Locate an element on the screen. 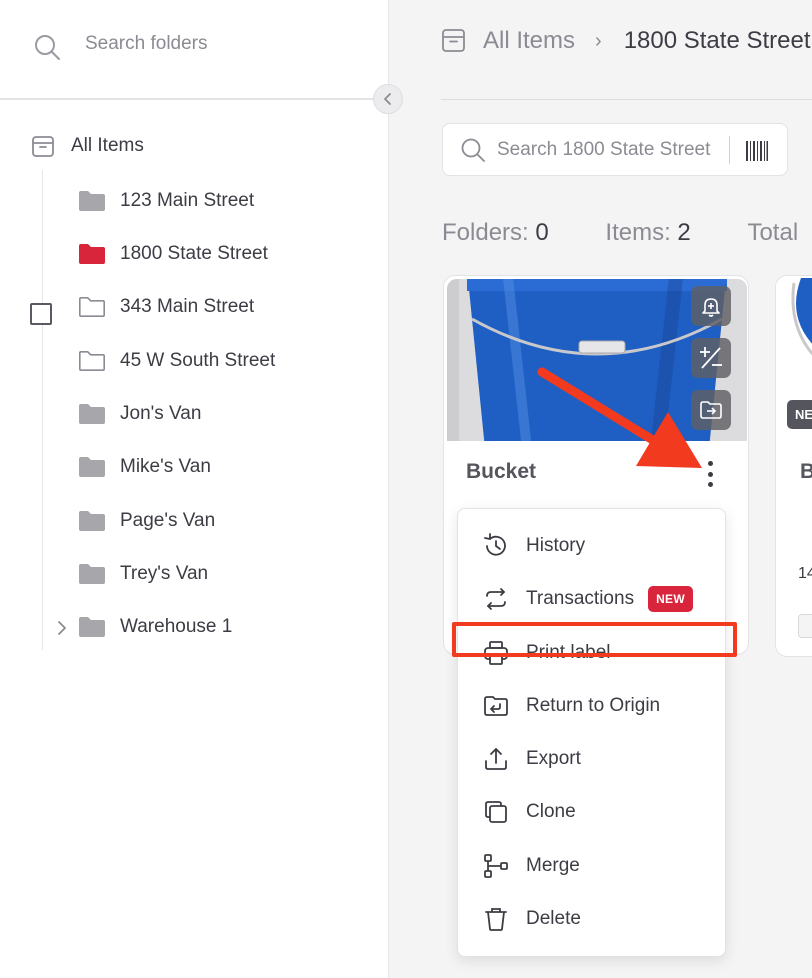  folder-name: 343 Main Street is located at coordinates (187, 306).